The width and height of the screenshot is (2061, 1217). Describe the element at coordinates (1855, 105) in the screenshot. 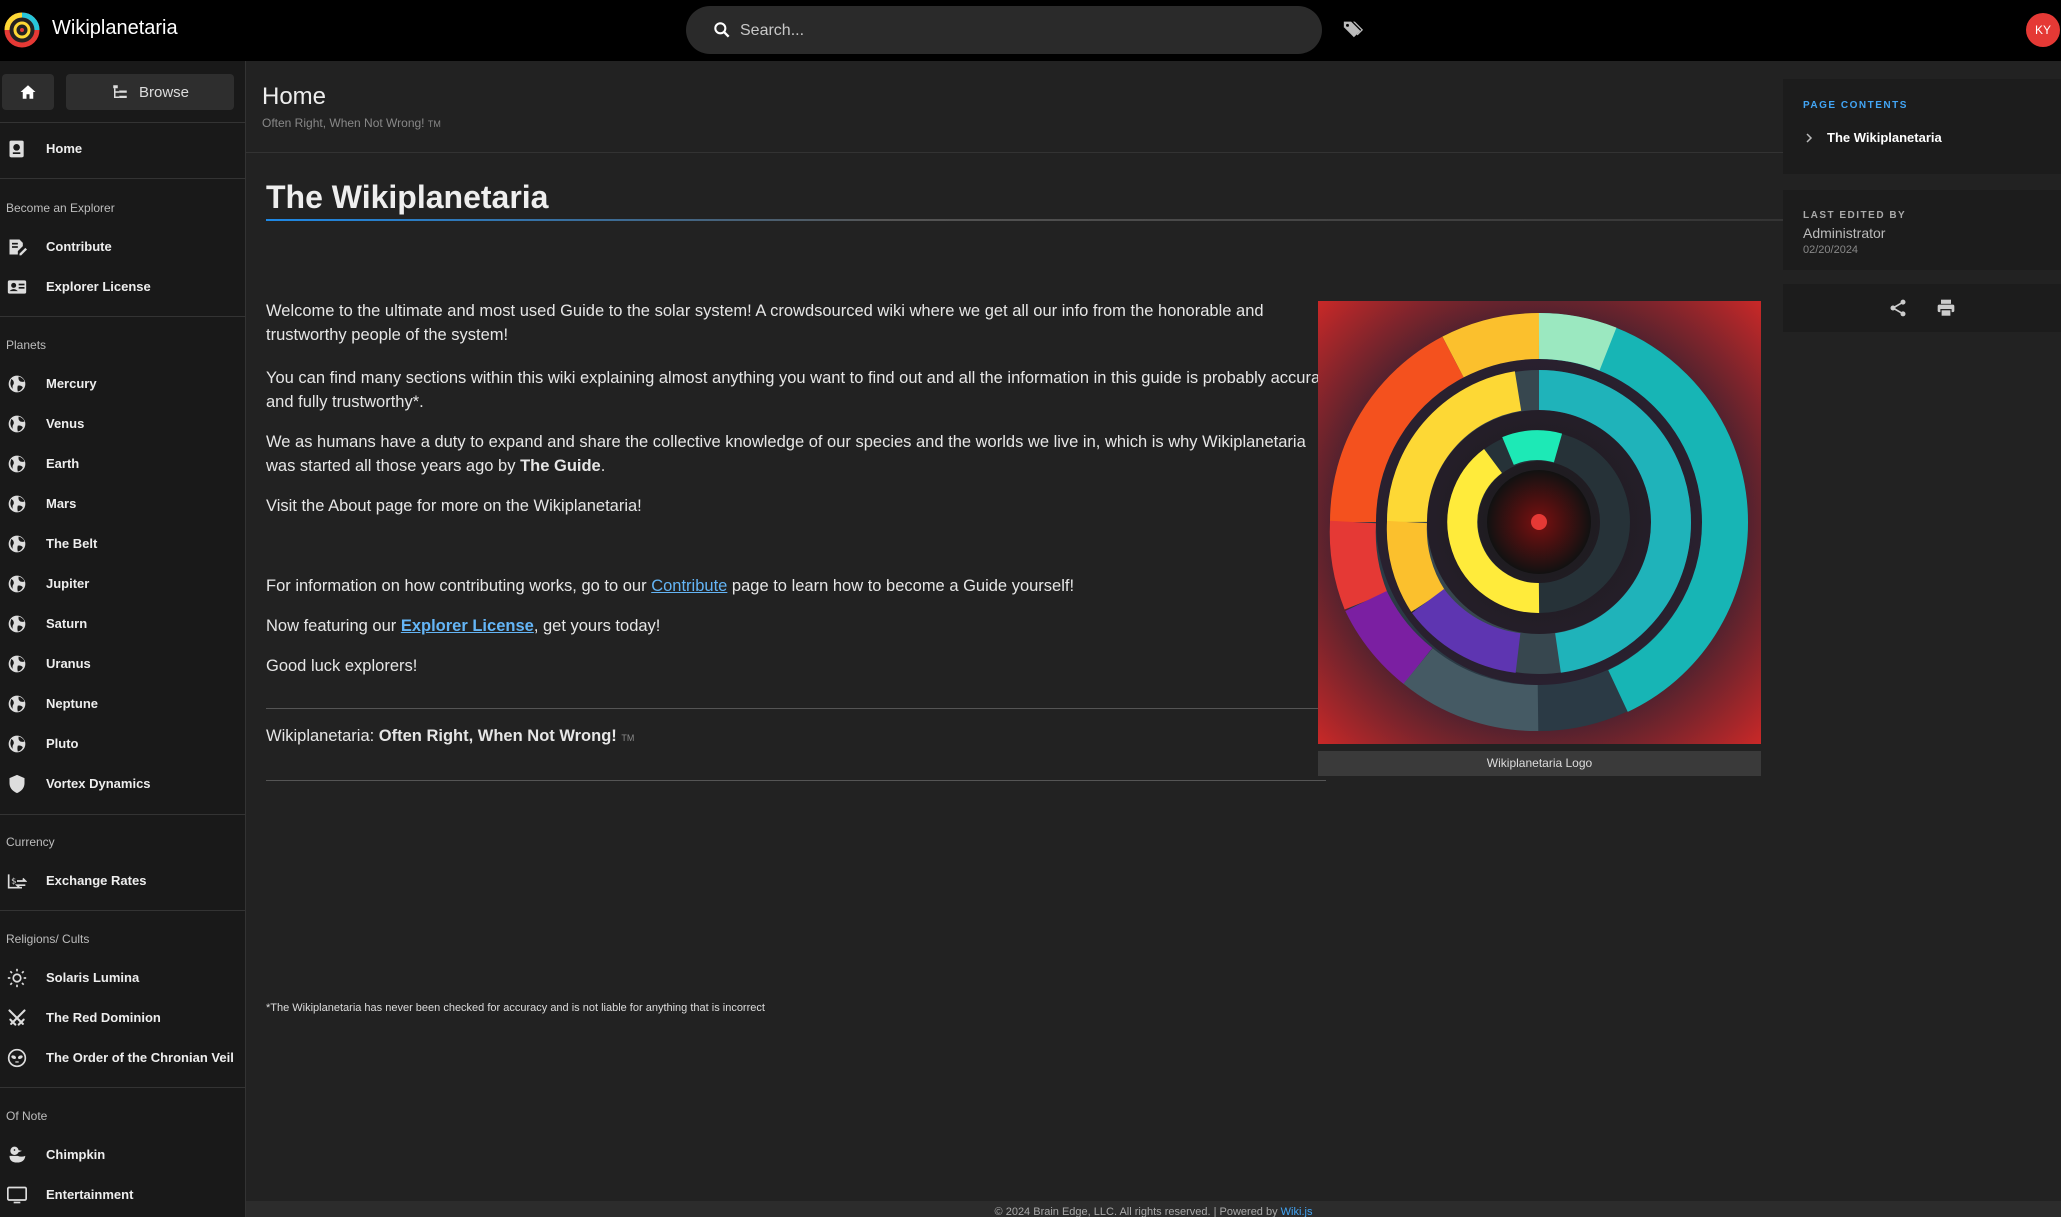

I see `page-contents-label: PAGE CONTENTS` at that location.